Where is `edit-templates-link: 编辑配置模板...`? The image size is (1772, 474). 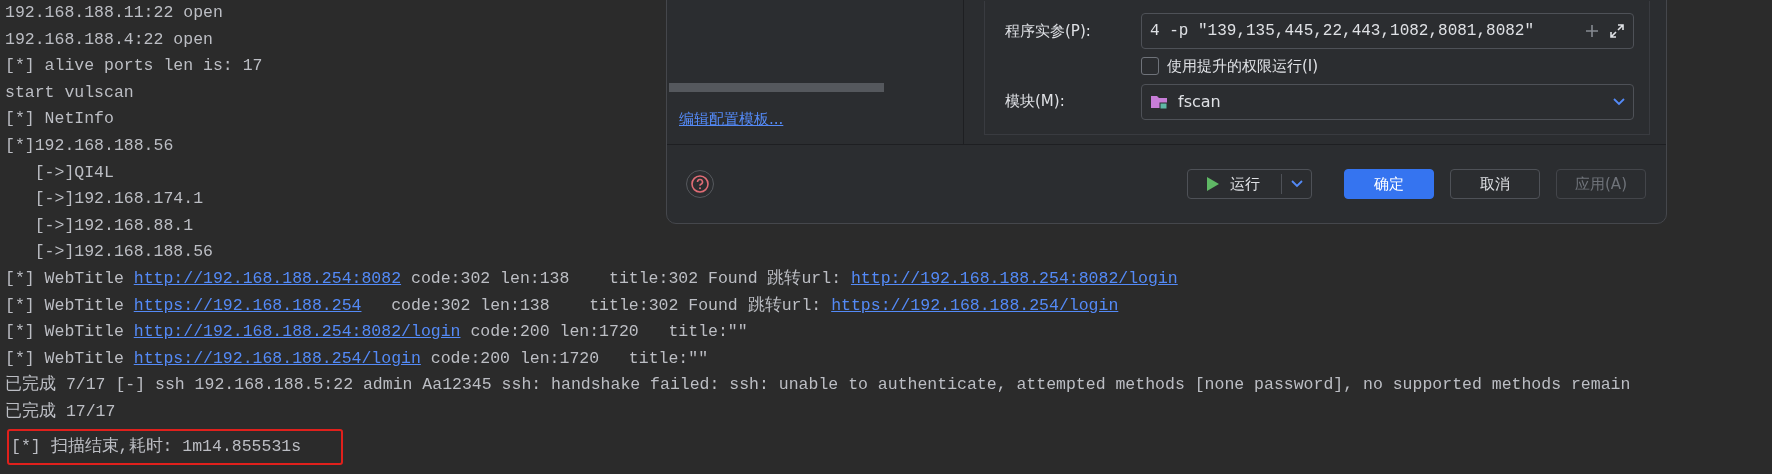 edit-templates-link: 编辑配置模板... is located at coordinates (821, 118).